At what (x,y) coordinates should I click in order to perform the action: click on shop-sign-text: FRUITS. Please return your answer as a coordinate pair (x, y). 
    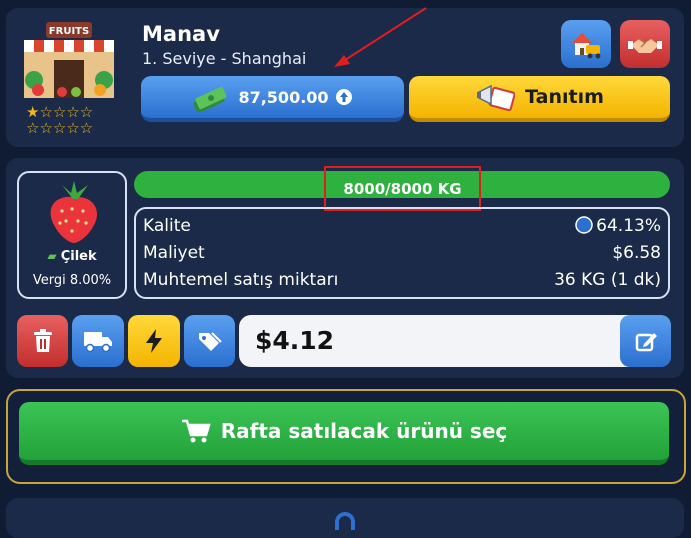
    Looking at the image, I should click on (69, 31).